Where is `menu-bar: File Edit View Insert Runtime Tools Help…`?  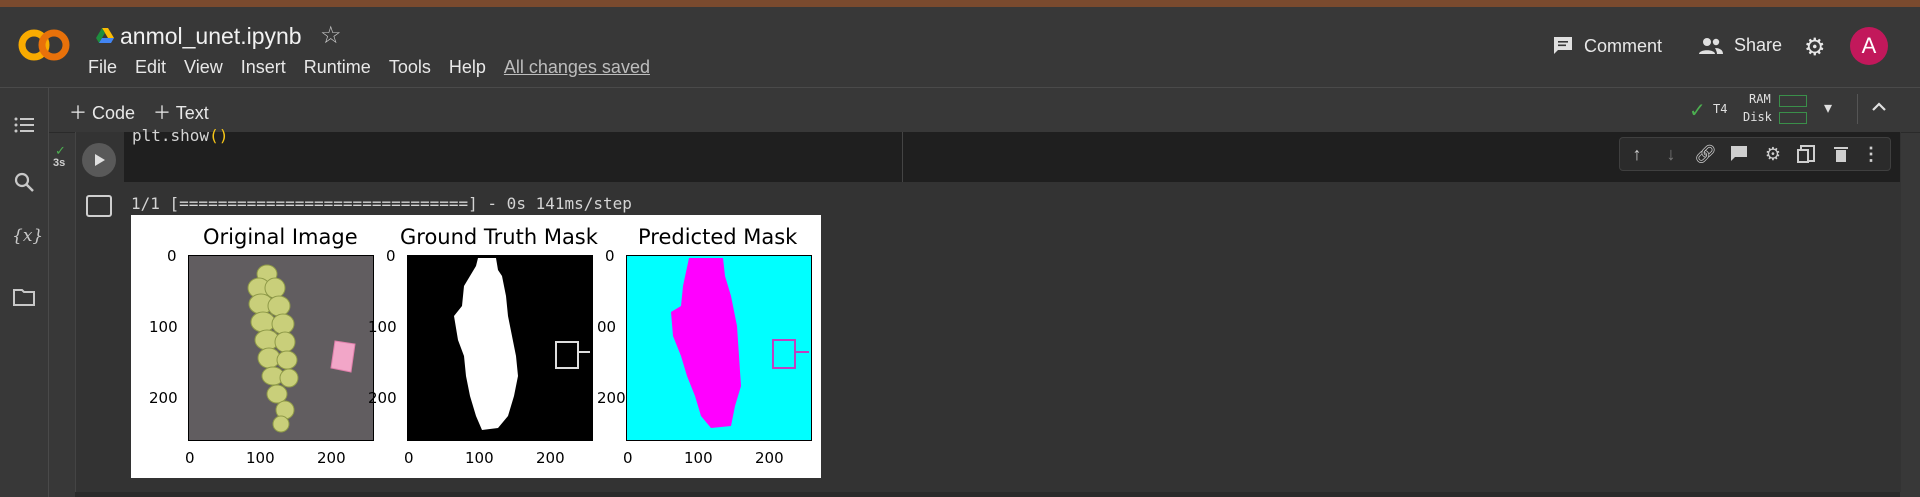 menu-bar: File Edit View Insert Runtime Tools Help… is located at coordinates (378, 67).